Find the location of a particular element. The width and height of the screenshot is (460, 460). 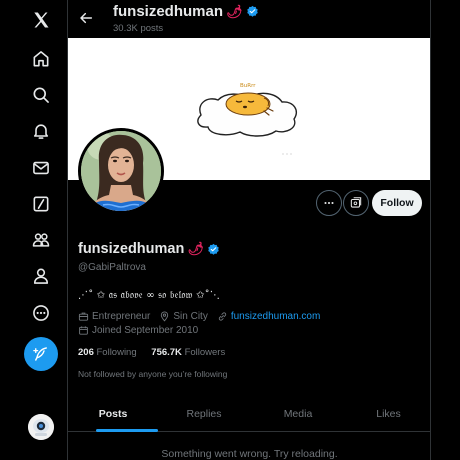

grok-icon is located at coordinates (41, 204).